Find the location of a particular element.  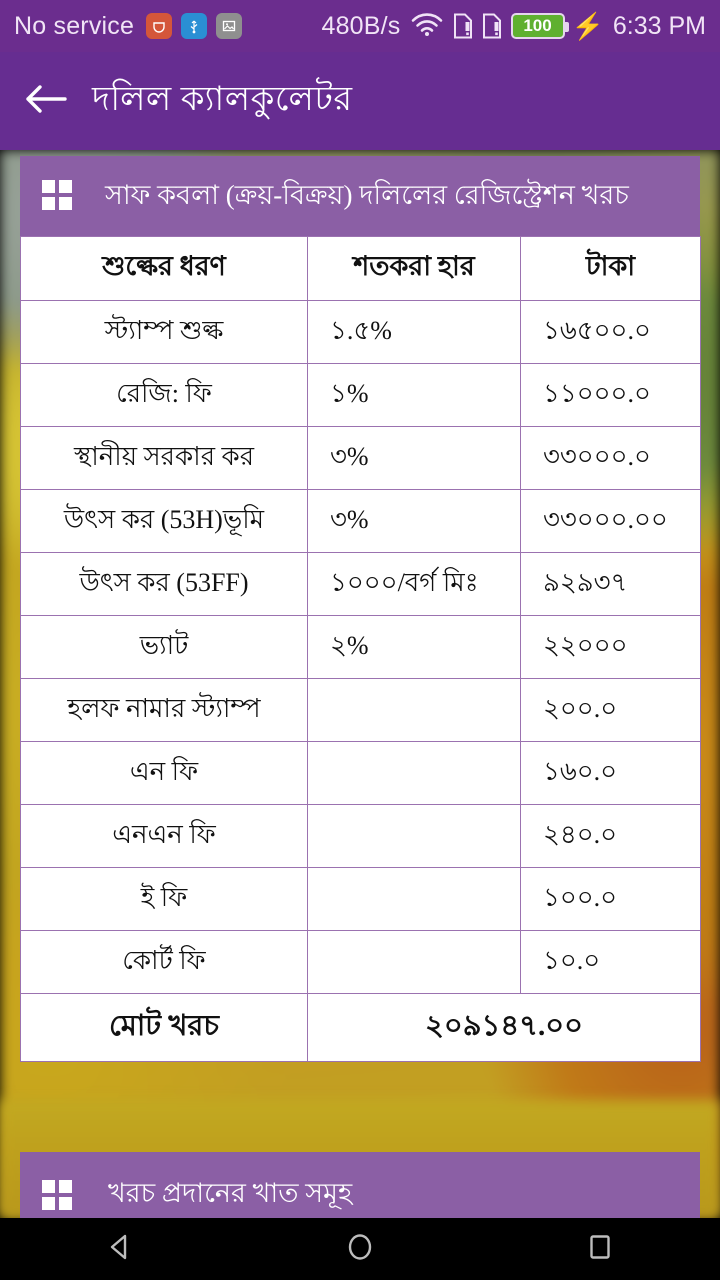

nav-back-button is located at coordinates (120, 1249).